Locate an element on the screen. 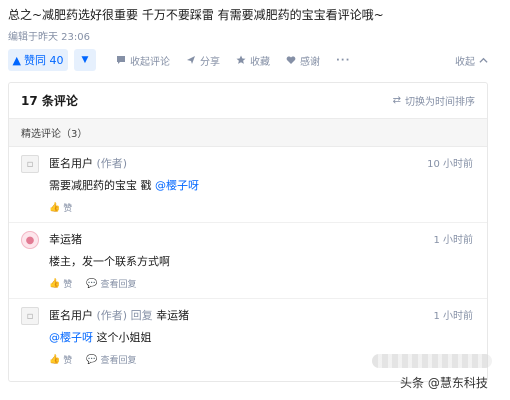 The height and width of the screenshot is (400, 510). comment-body: 需要减肥药的宝宝 戳 @樱子呀 is located at coordinates (124, 185).